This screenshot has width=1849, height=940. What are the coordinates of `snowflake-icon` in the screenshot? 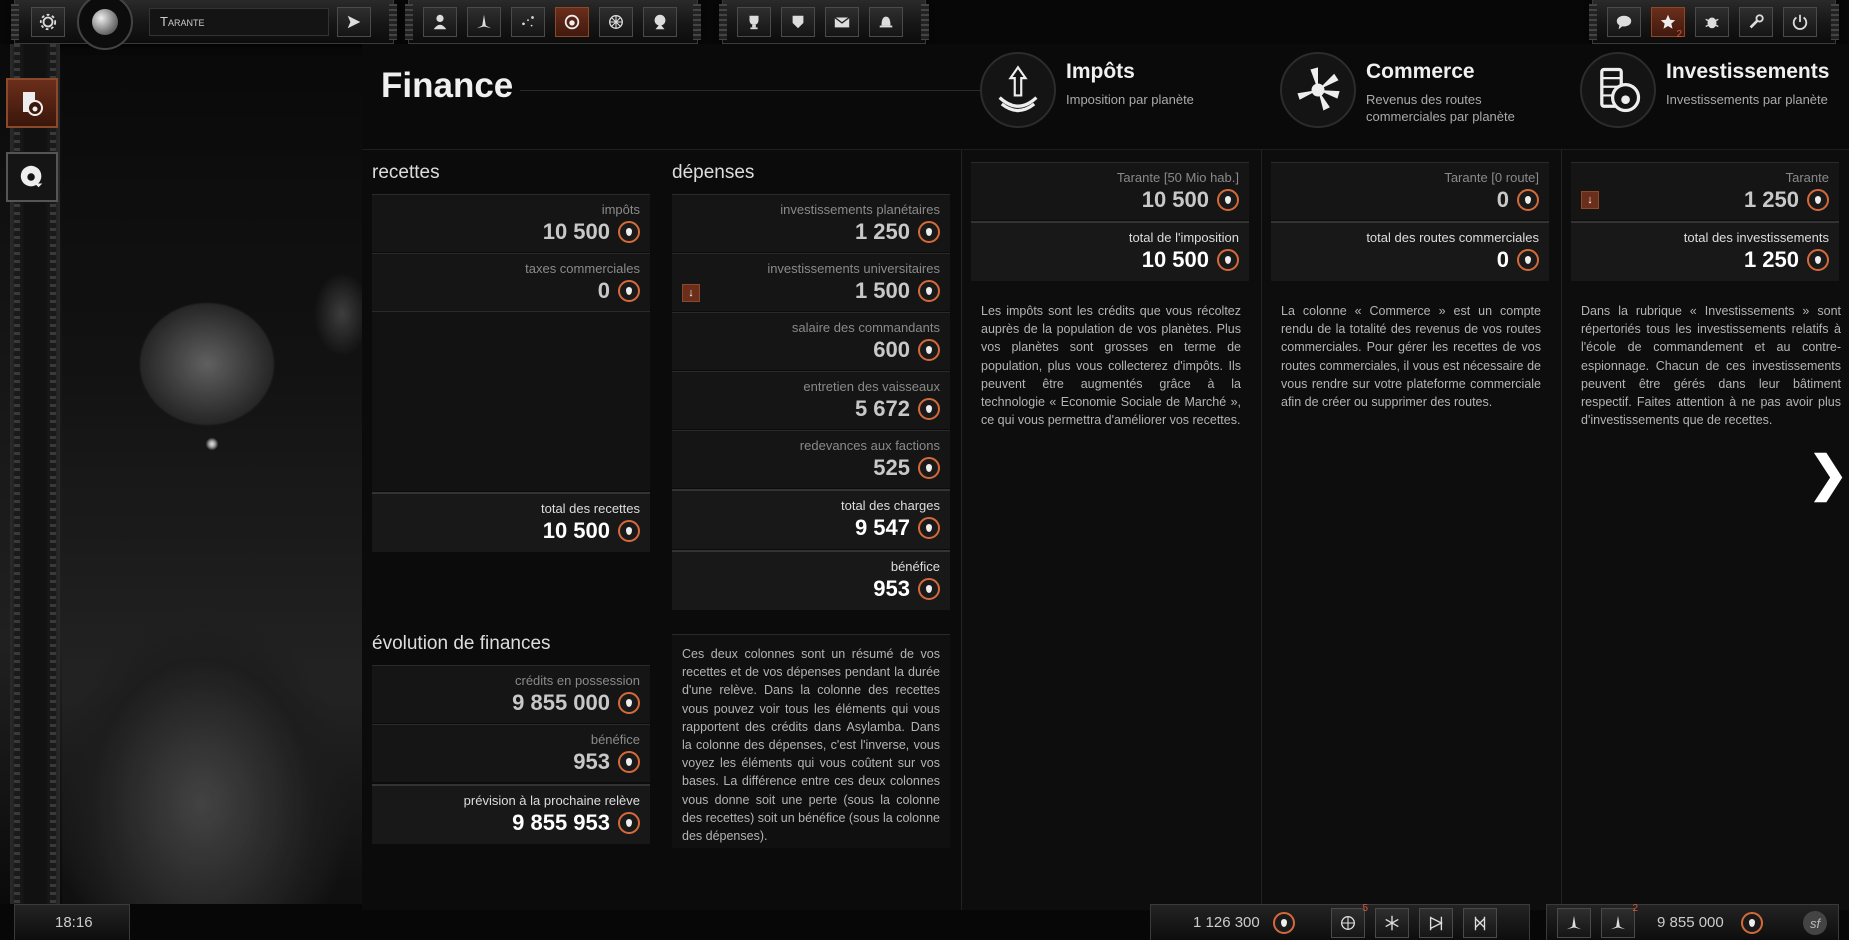 It's located at (1392, 923).